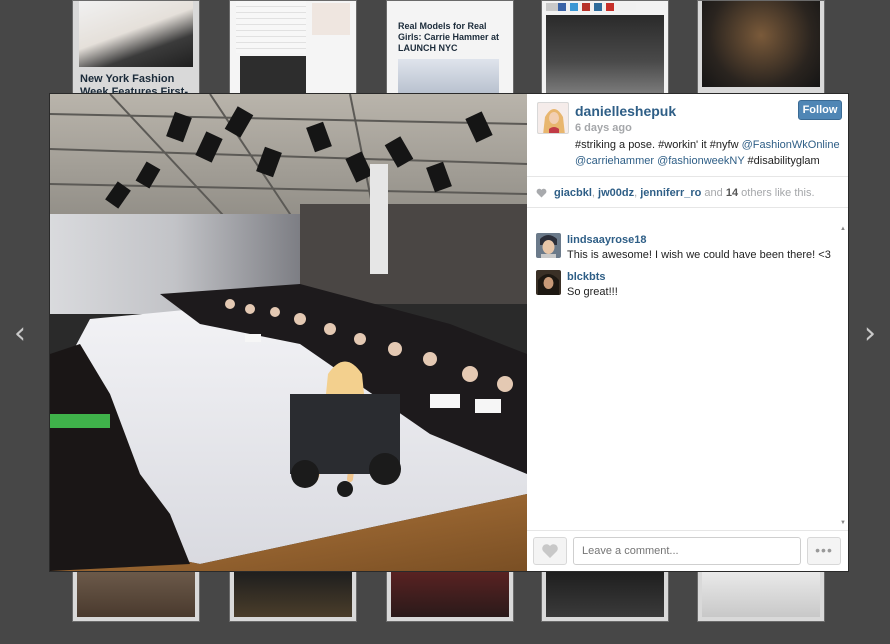  I want to click on like-button, so click(550, 551).